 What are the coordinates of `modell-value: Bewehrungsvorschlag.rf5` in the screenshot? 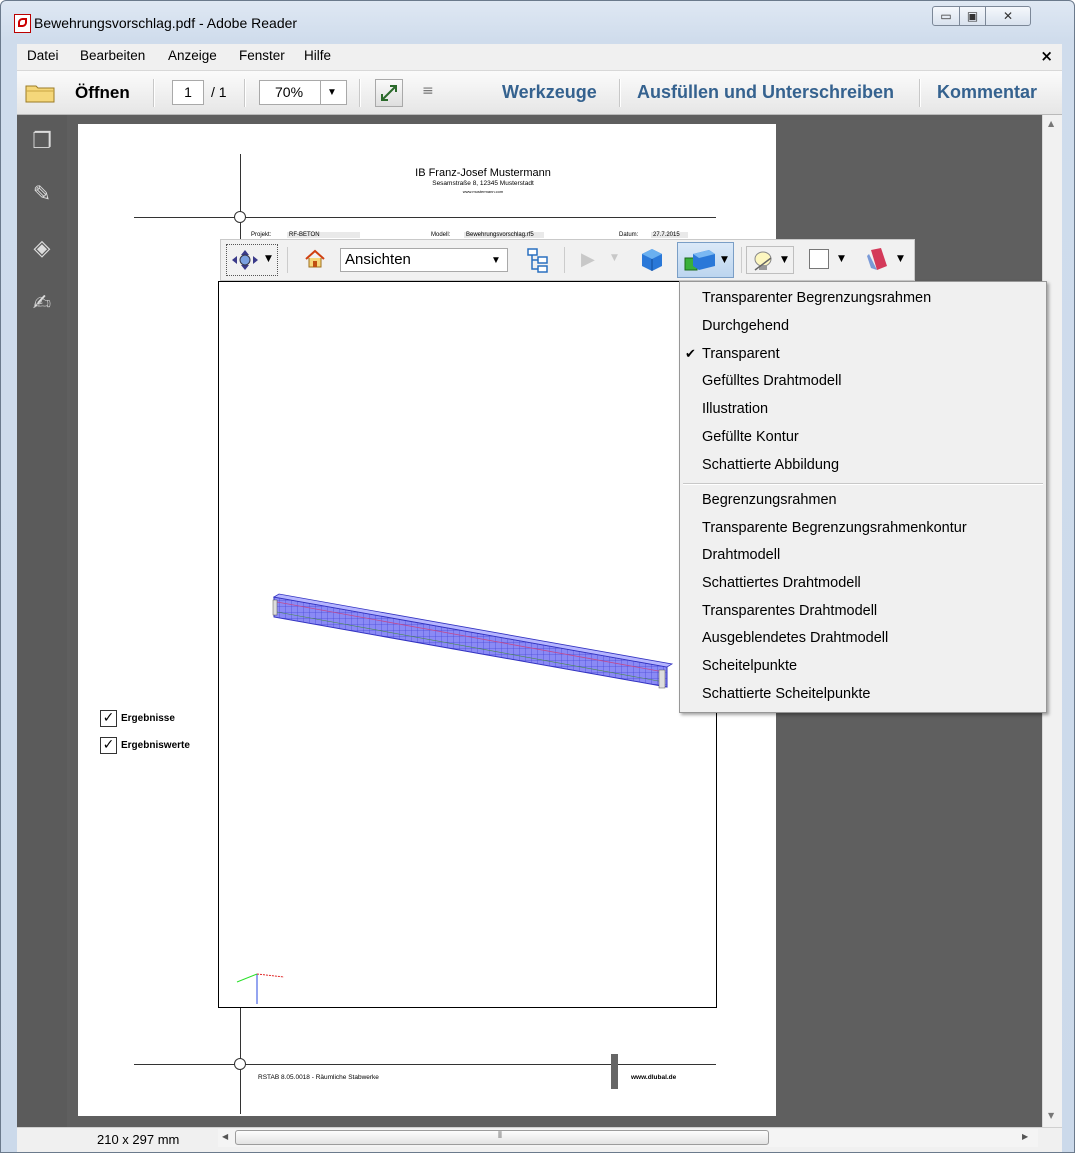 It's located at (504, 235).